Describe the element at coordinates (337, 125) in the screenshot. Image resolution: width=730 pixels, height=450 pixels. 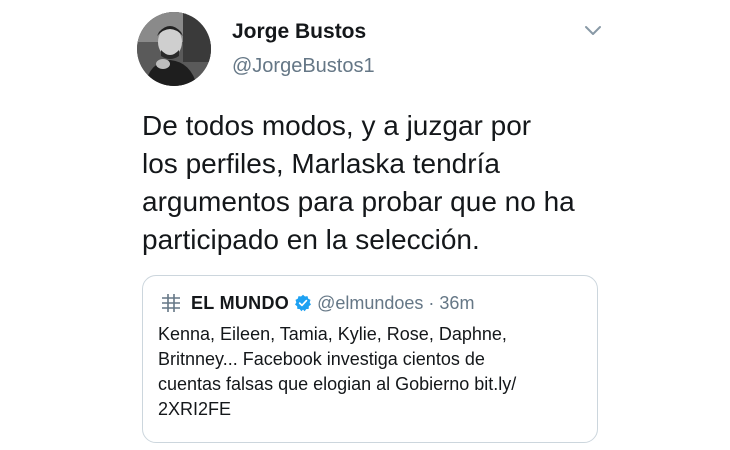
I see `tweet-text-line: De todos modos, y a juzgar por` at that location.